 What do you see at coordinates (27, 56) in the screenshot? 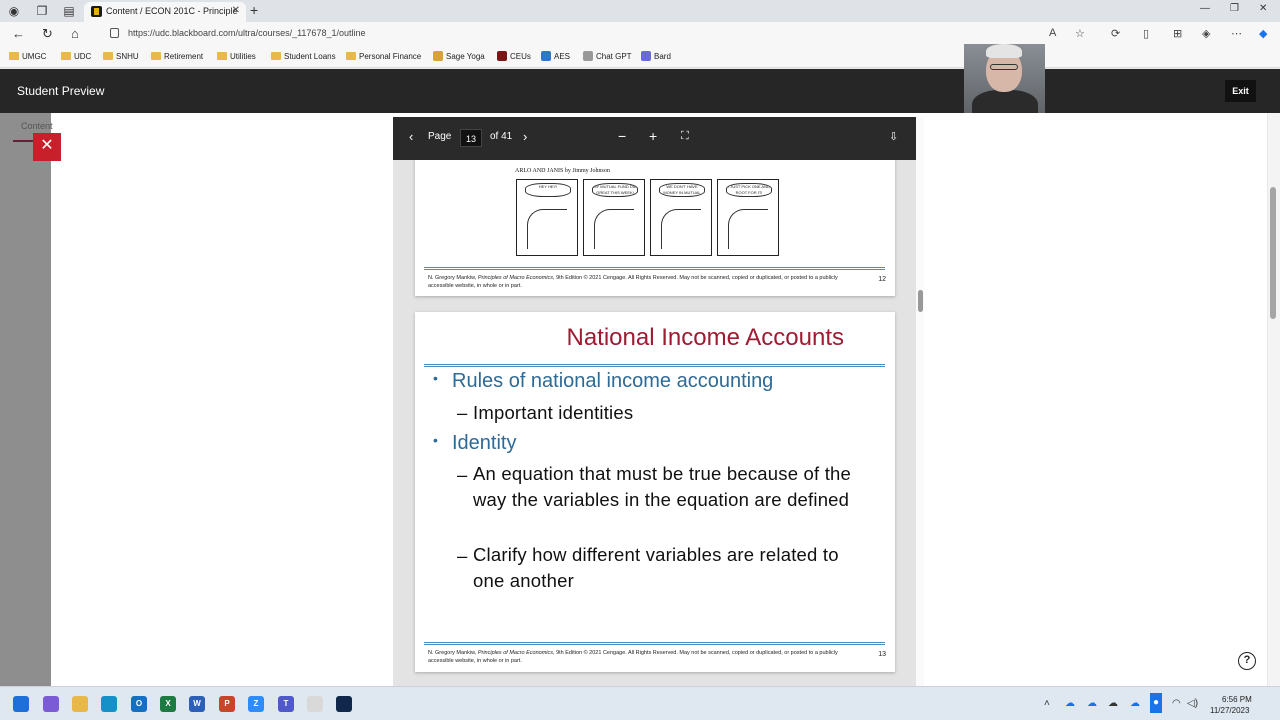
I see `bookmark-umgc: UMGC` at bounding box center [27, 56].